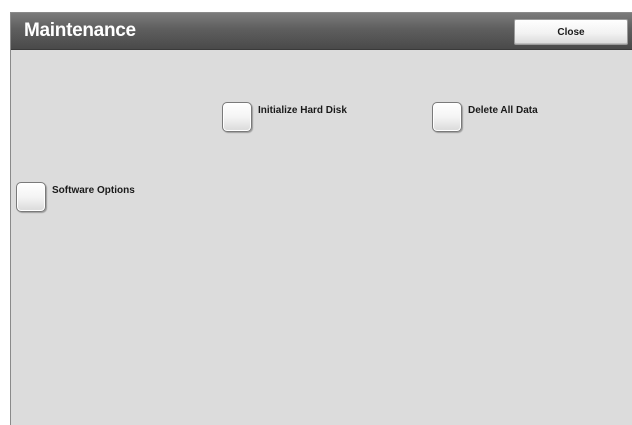  What do you see at coordinates (80, 30) in the screenshot?
I see `page-title: Maintenance` at bounding box center [80, 30].